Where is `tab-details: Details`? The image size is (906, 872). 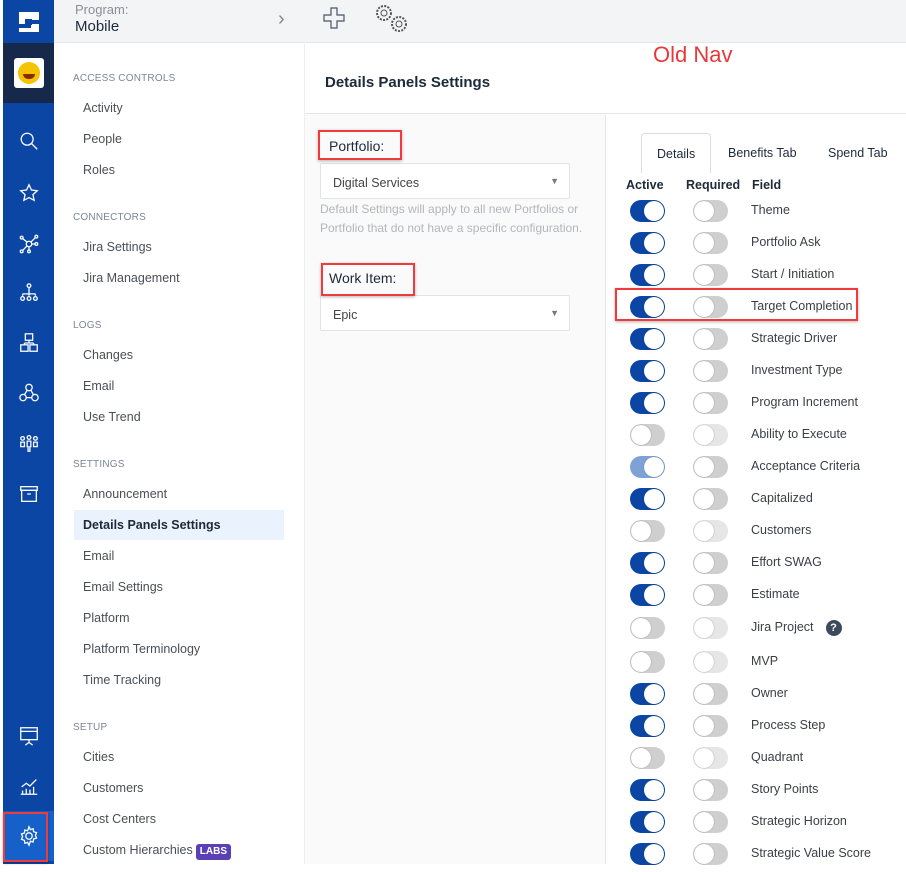
tab-details: Details is located at coordinates (676, 153).